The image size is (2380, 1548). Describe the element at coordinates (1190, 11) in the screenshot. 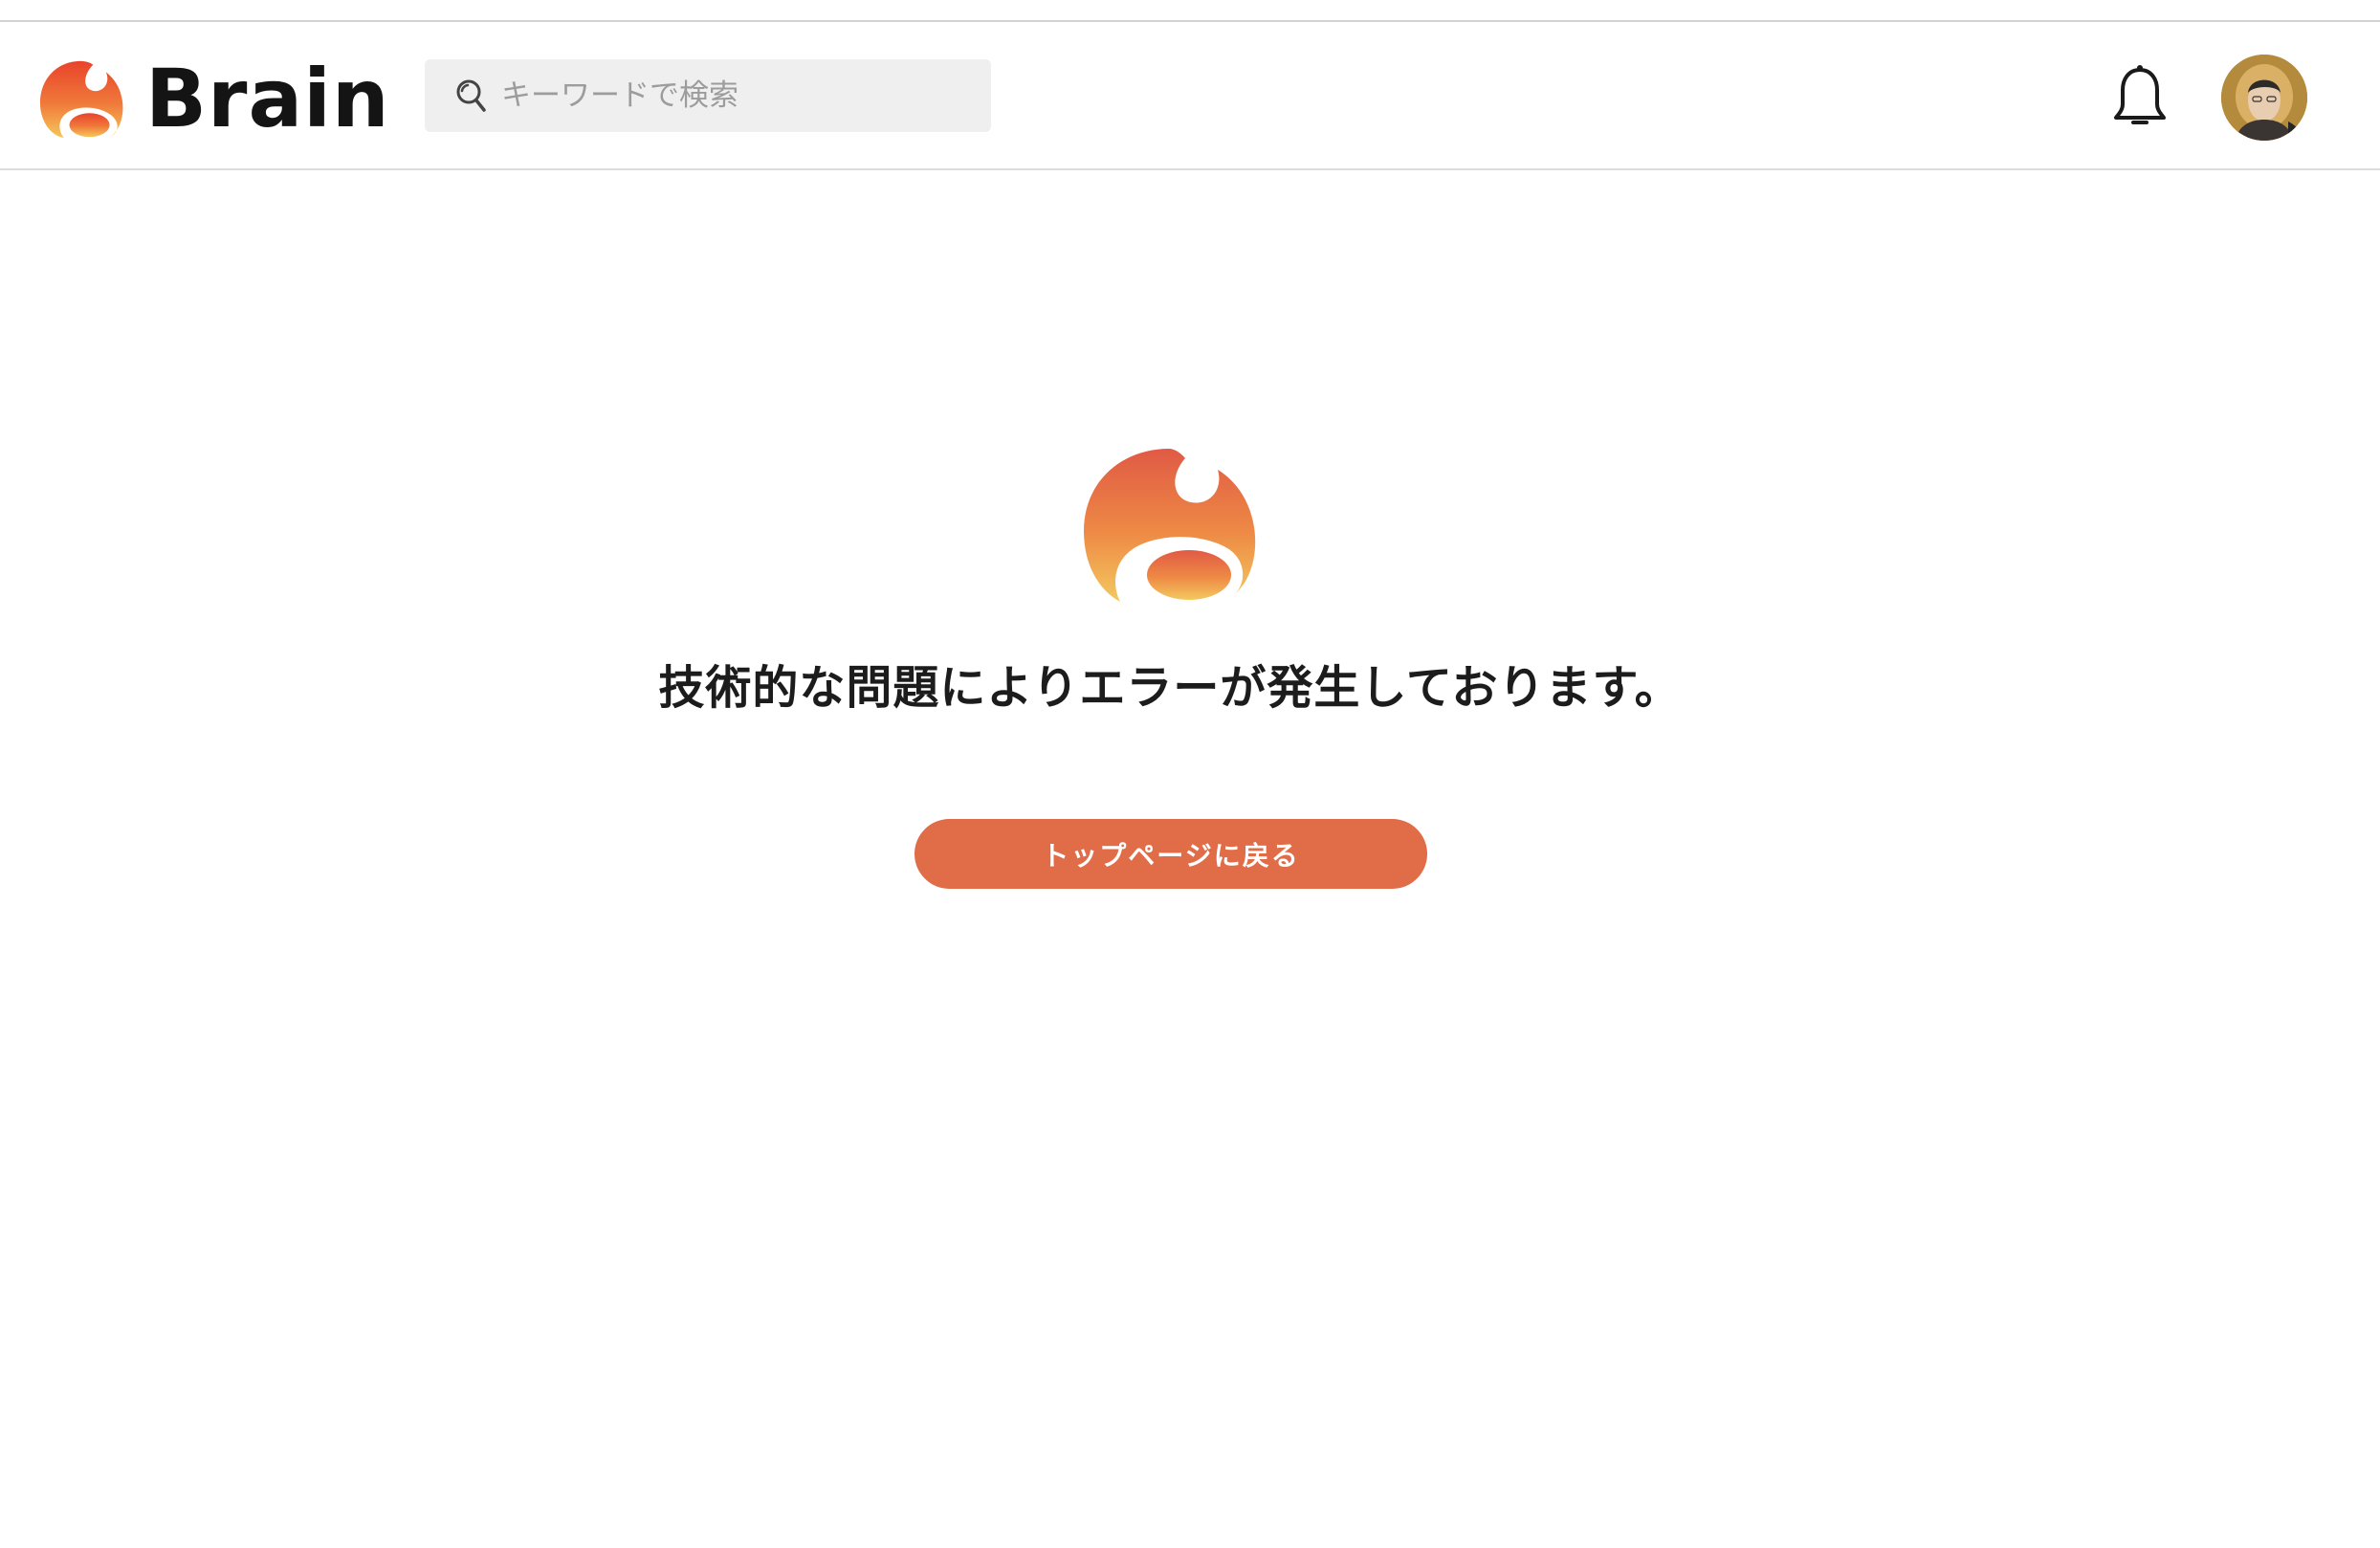

I see `browser-top-strip` at that location.